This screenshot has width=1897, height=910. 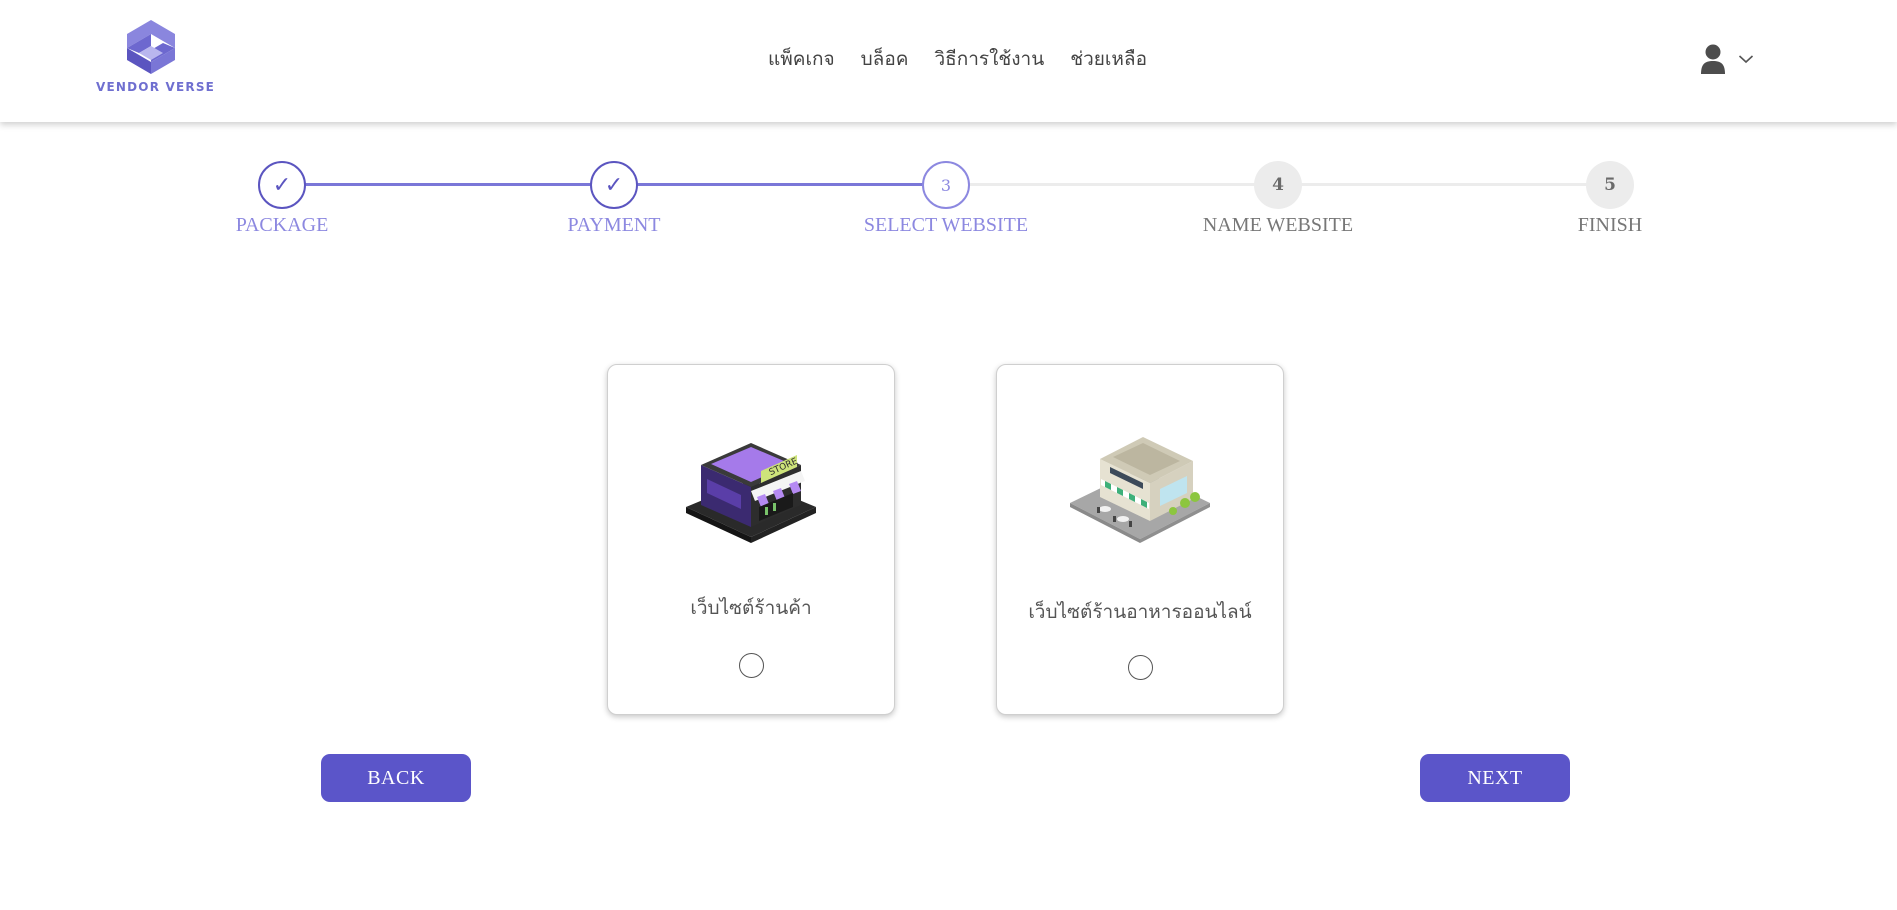 What do you see at coordinates (1746, 59) in the screenshot?
I see `chevron-down-icon` at bounding box center [1746, 59].